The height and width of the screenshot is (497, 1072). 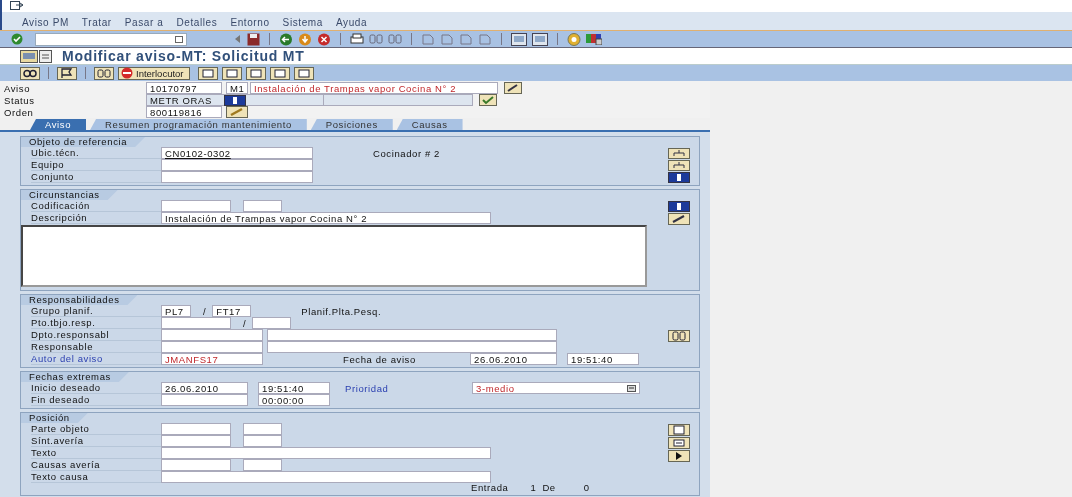 I want to click on input-field: Instalación de Trampas vapor Cocina N° 2, so click(x=326, y=218).